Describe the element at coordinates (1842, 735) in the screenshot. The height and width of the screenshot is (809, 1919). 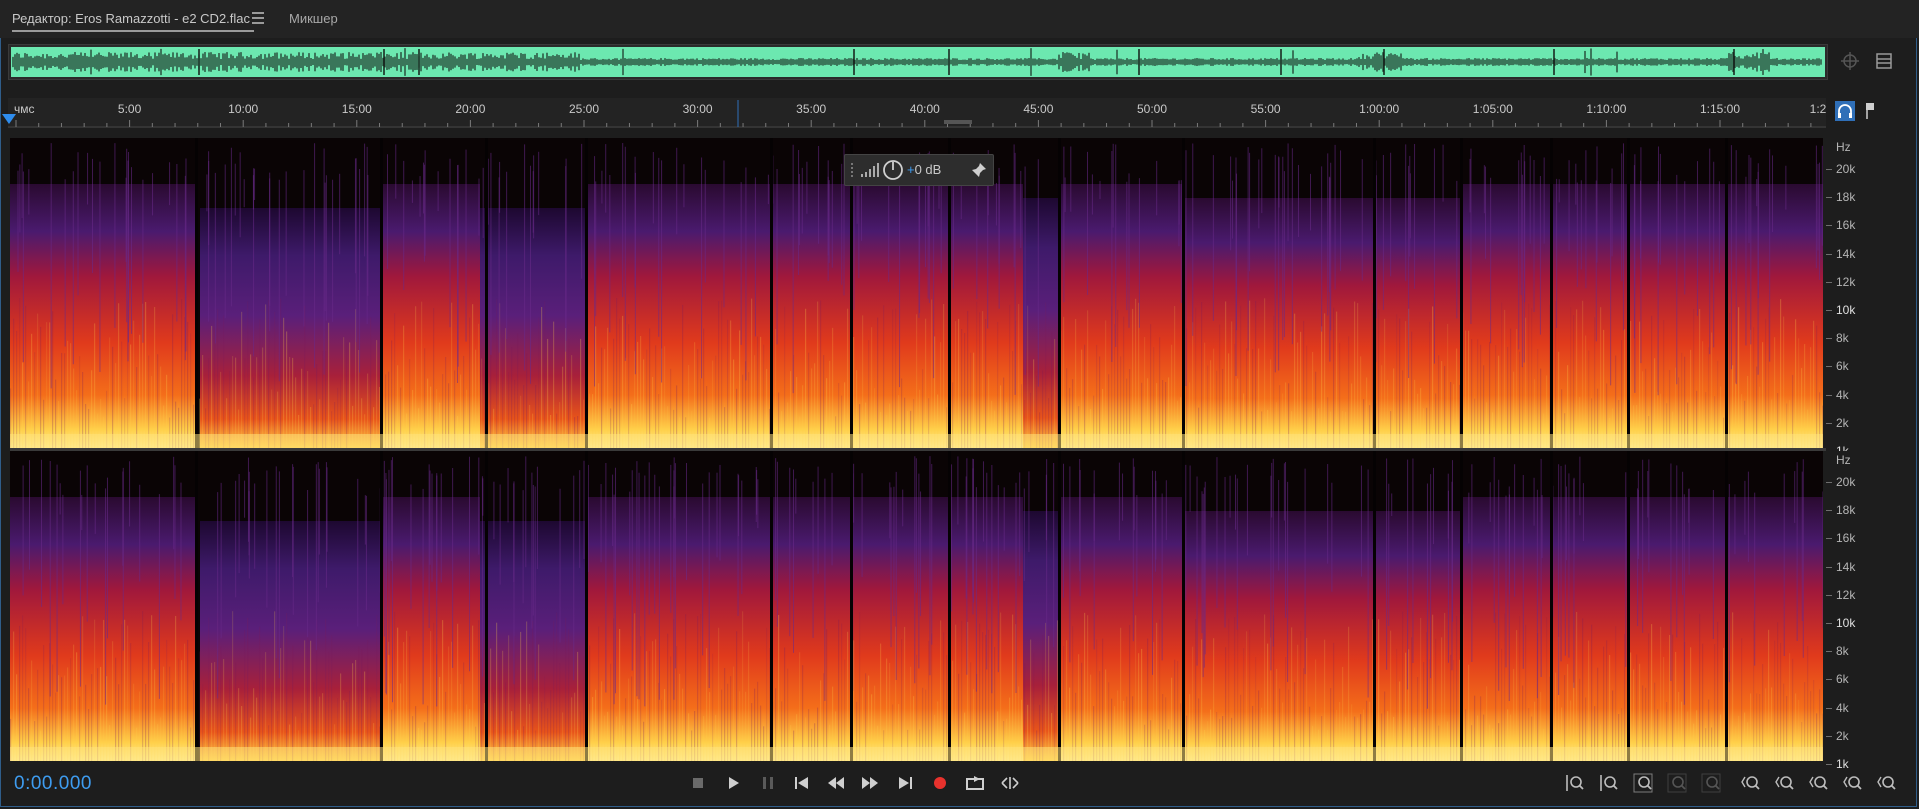
I see `hz-label: 2k` at that location.